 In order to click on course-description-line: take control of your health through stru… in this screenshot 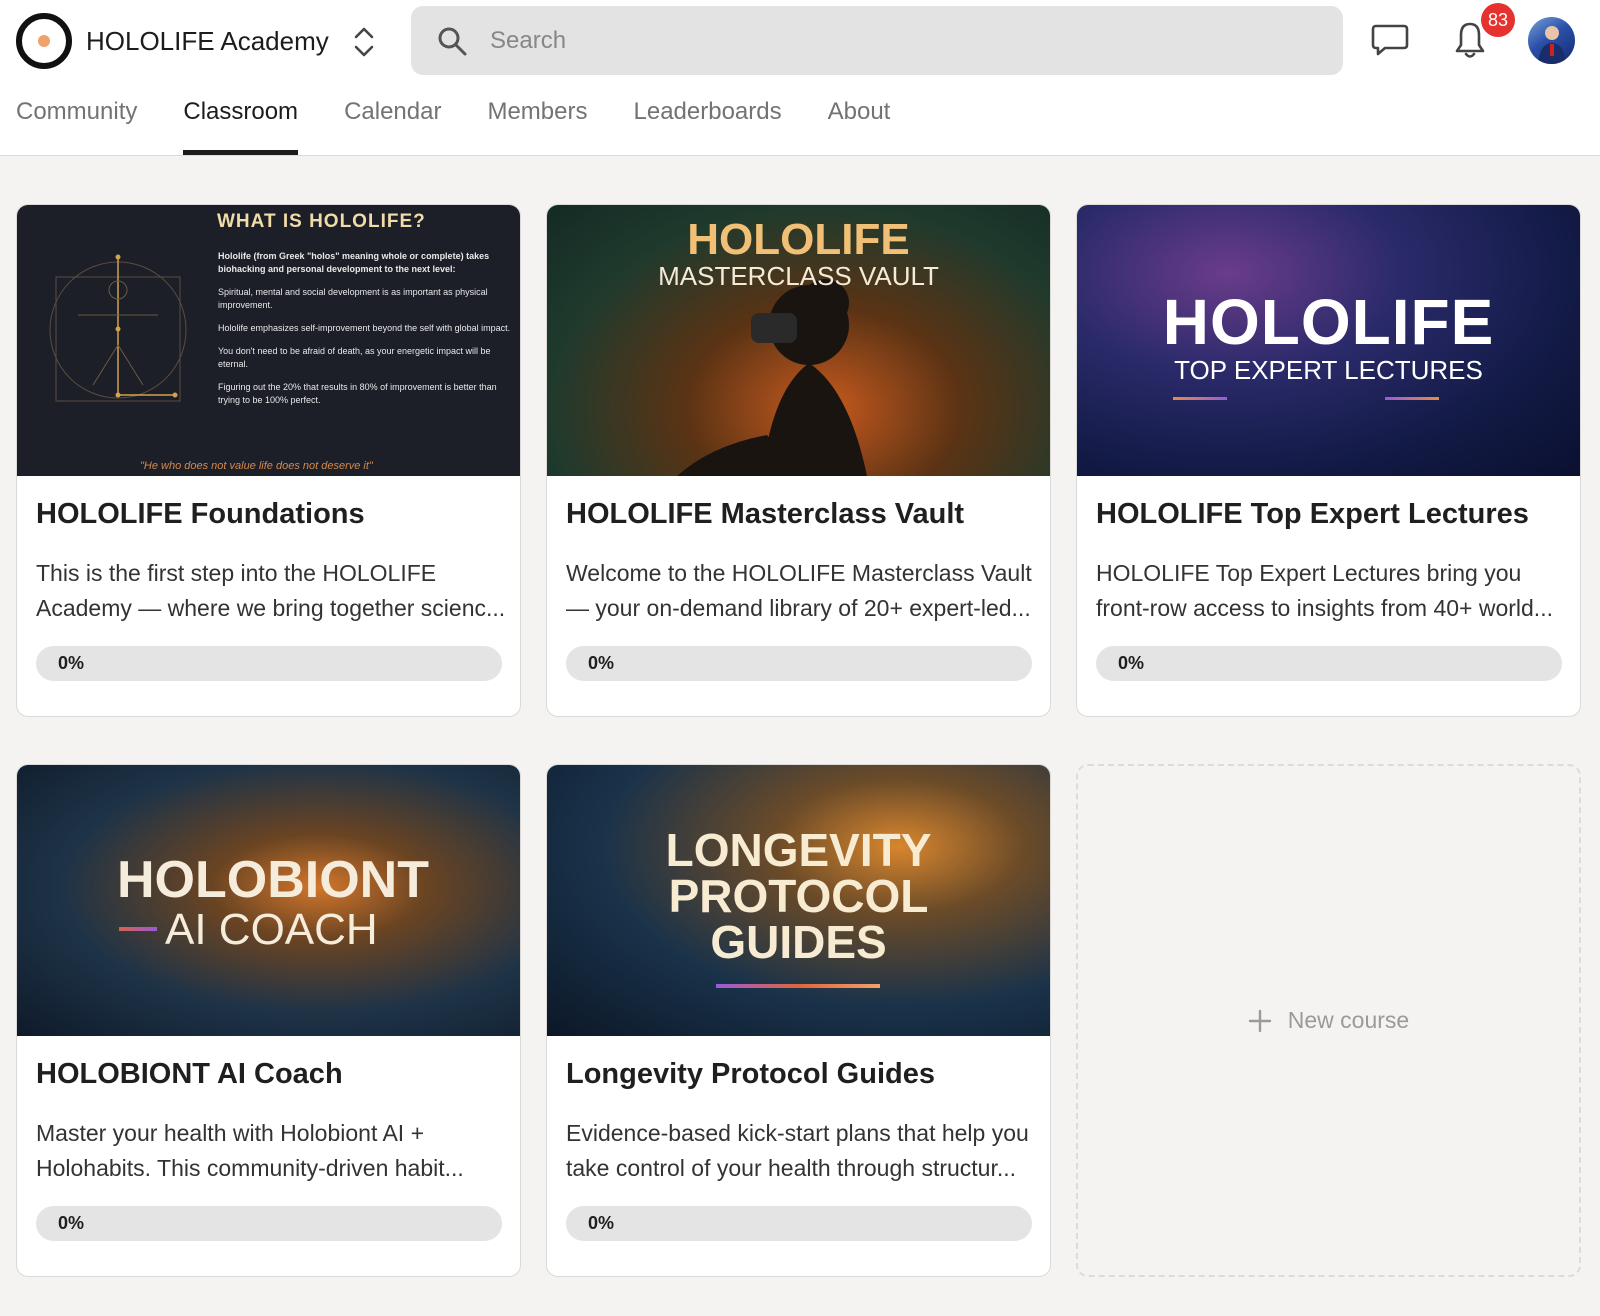, I will do `click(791, 1168)`.